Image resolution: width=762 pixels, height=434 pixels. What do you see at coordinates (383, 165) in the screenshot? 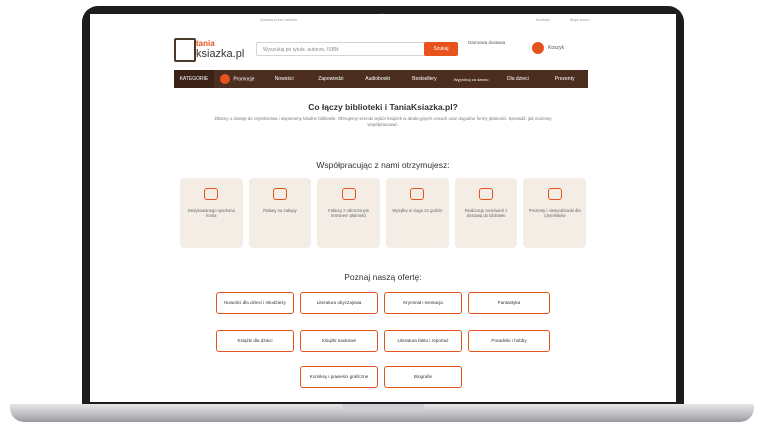
I see `benefits-title: Współpracując z nami otrzymujesz:` at bounding box center [383, 165].